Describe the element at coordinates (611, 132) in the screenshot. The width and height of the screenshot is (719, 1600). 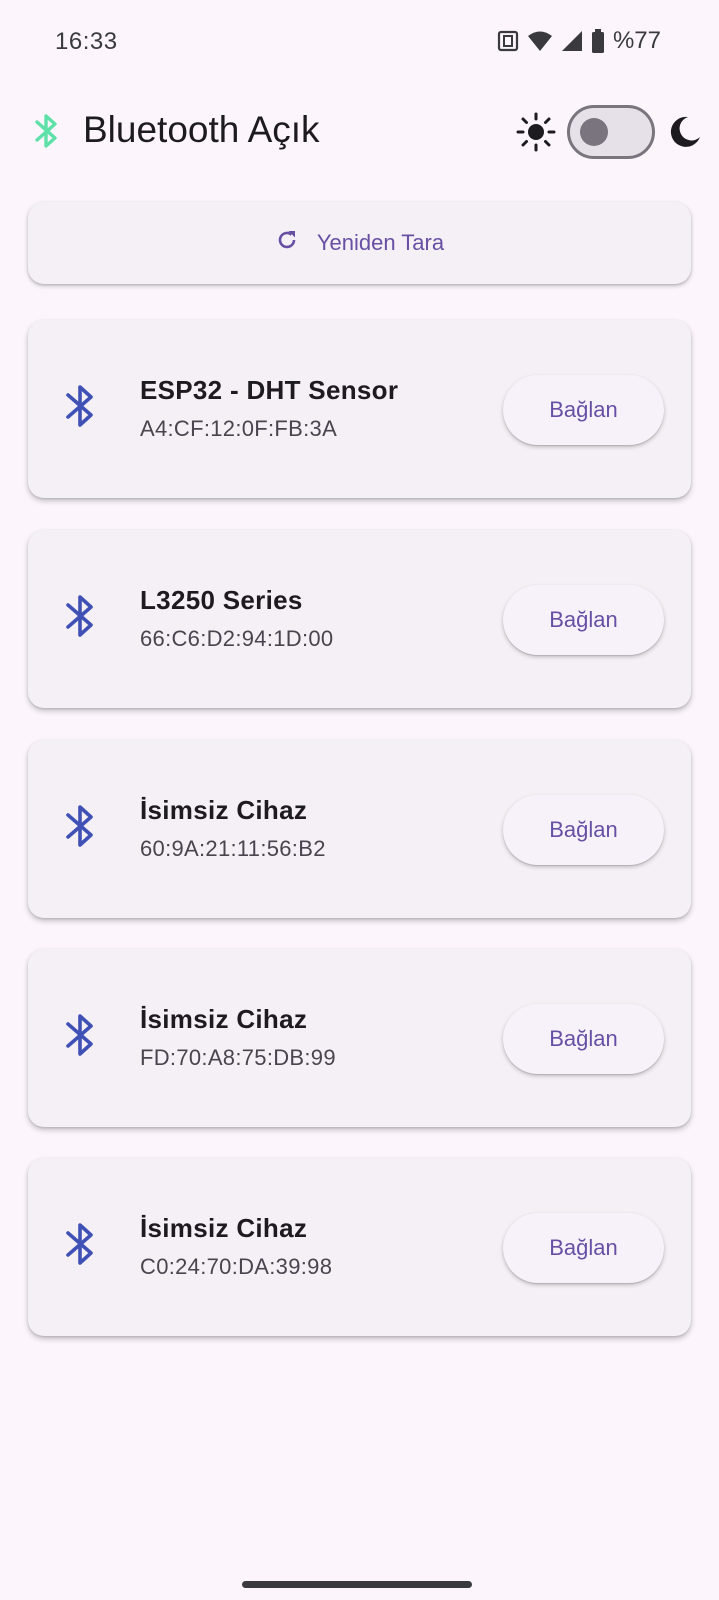
I see `theme-toggle-switch` at that location.